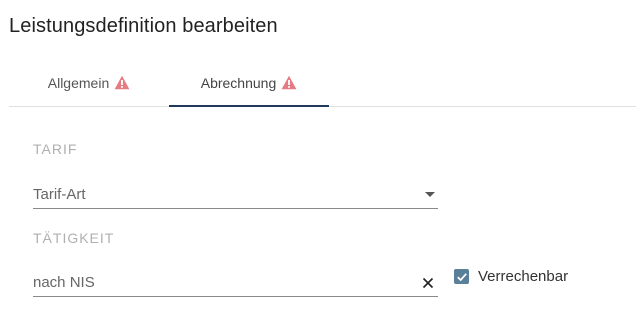 This screenshot has height=318, width=636. What do you see at coordinates (235, 195) in the screenshot?
I see `tarif-art-select: Tarif-Art` at bounding box center [235, 195].